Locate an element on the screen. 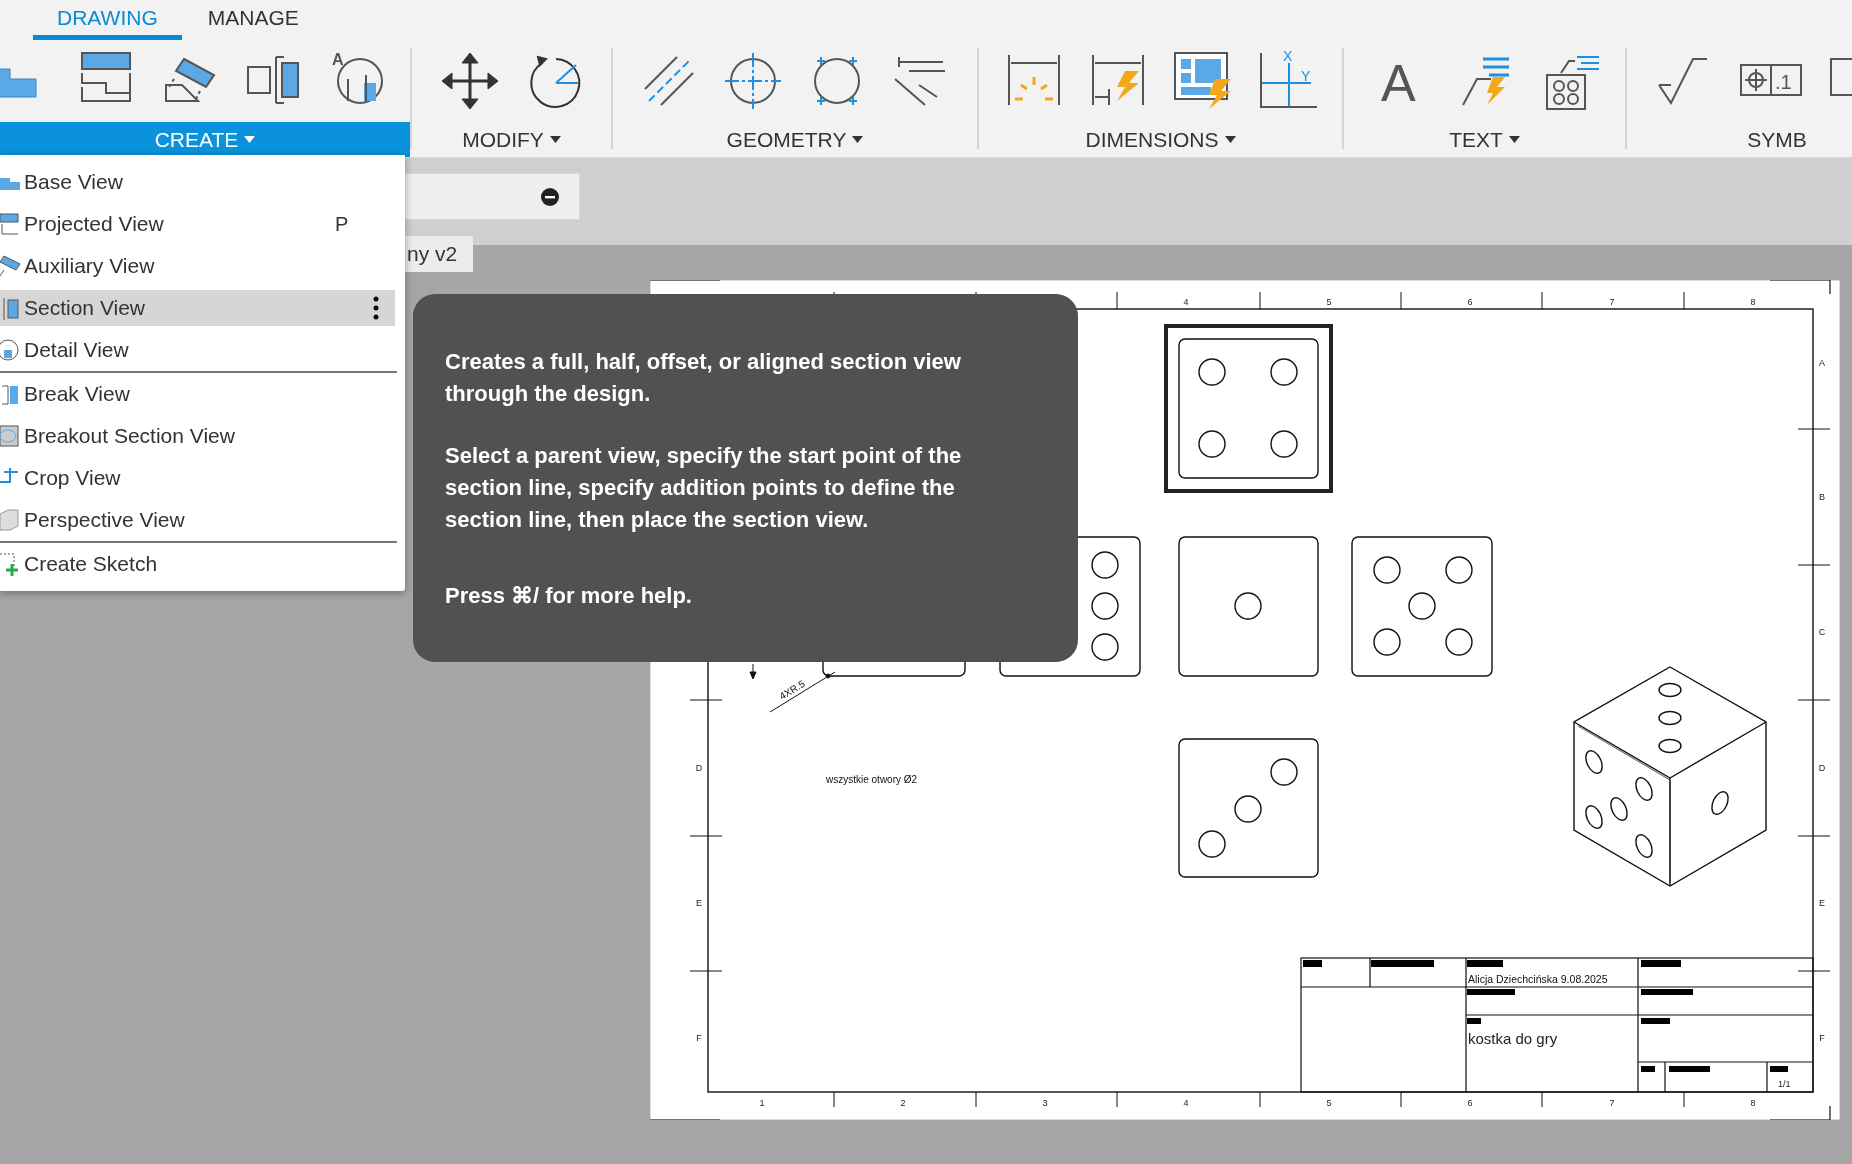 The height and width of the screenshot is (1164, 1852). ribbon-group-menu: GEOMETRY is located at coordinates (795, 139).